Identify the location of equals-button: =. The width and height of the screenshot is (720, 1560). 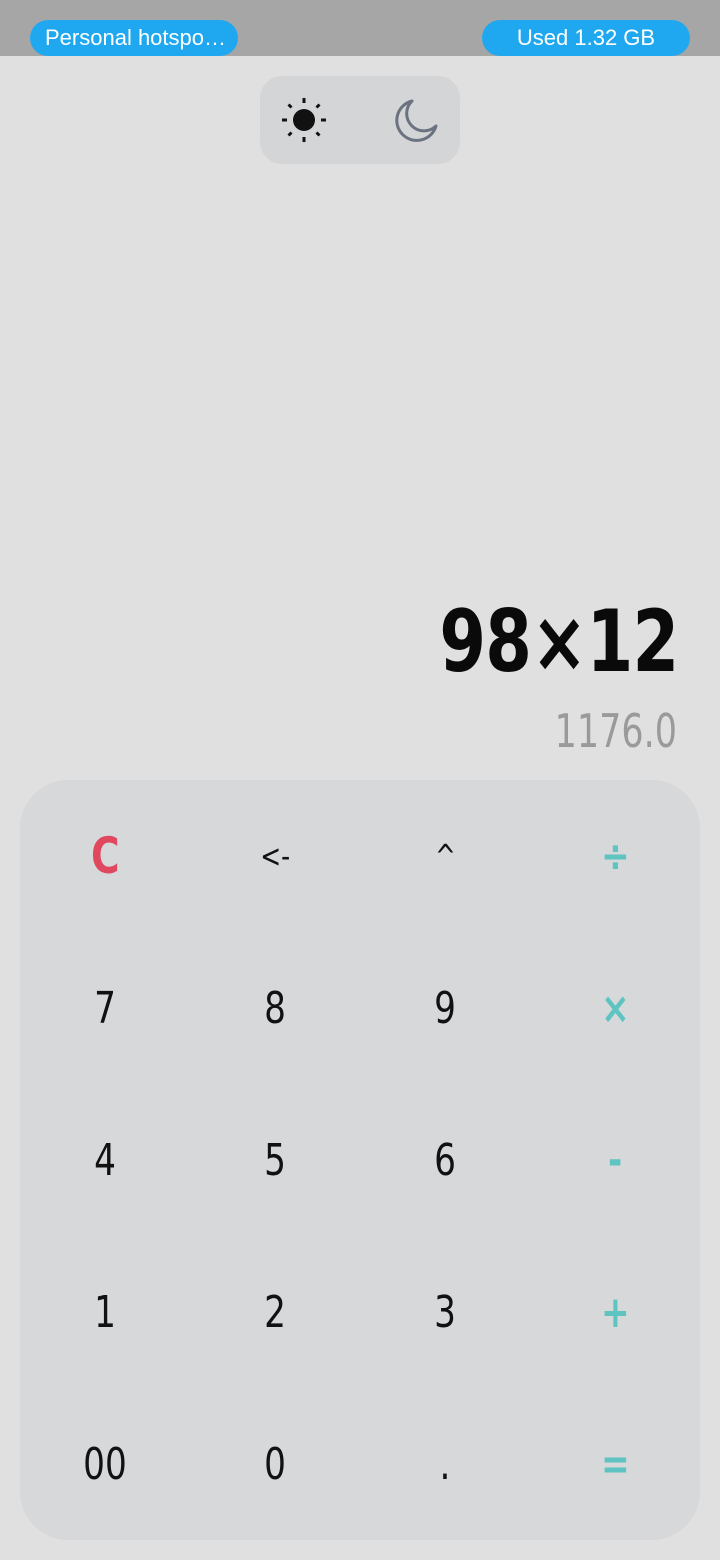
(615, 1464).